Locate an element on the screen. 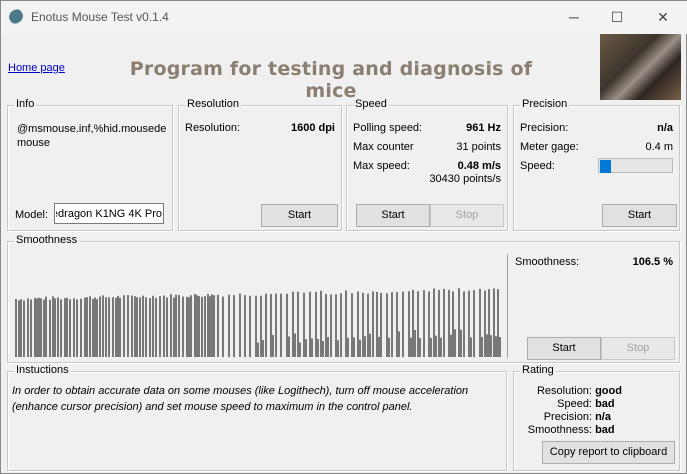 Image resolution: width=687 pixels, height=474 pixels. smoothness-graph is located at coordinates (258, 322).